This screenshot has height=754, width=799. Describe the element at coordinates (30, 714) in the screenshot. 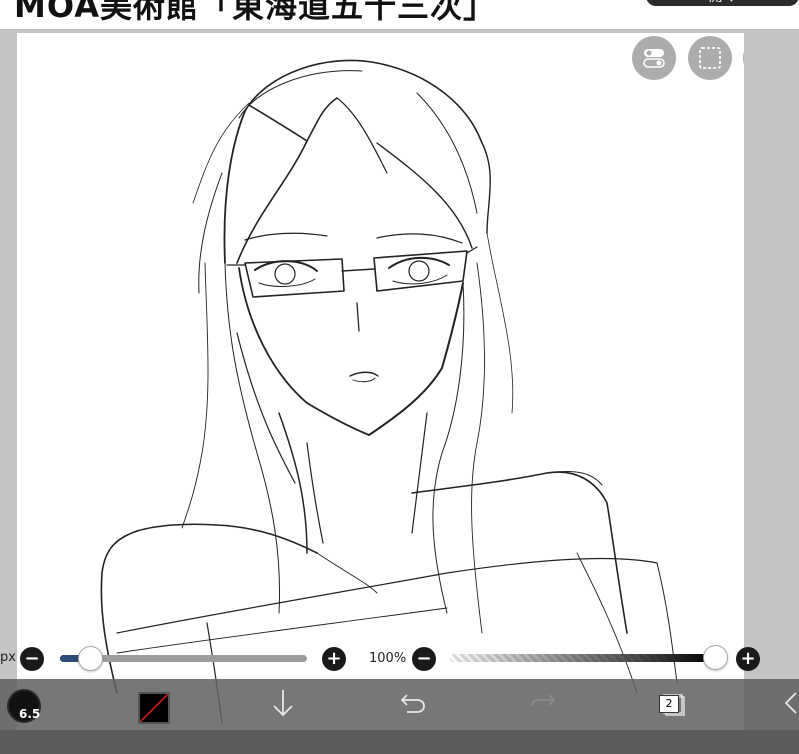

I see `brush-size-value: 6.5` at that location.